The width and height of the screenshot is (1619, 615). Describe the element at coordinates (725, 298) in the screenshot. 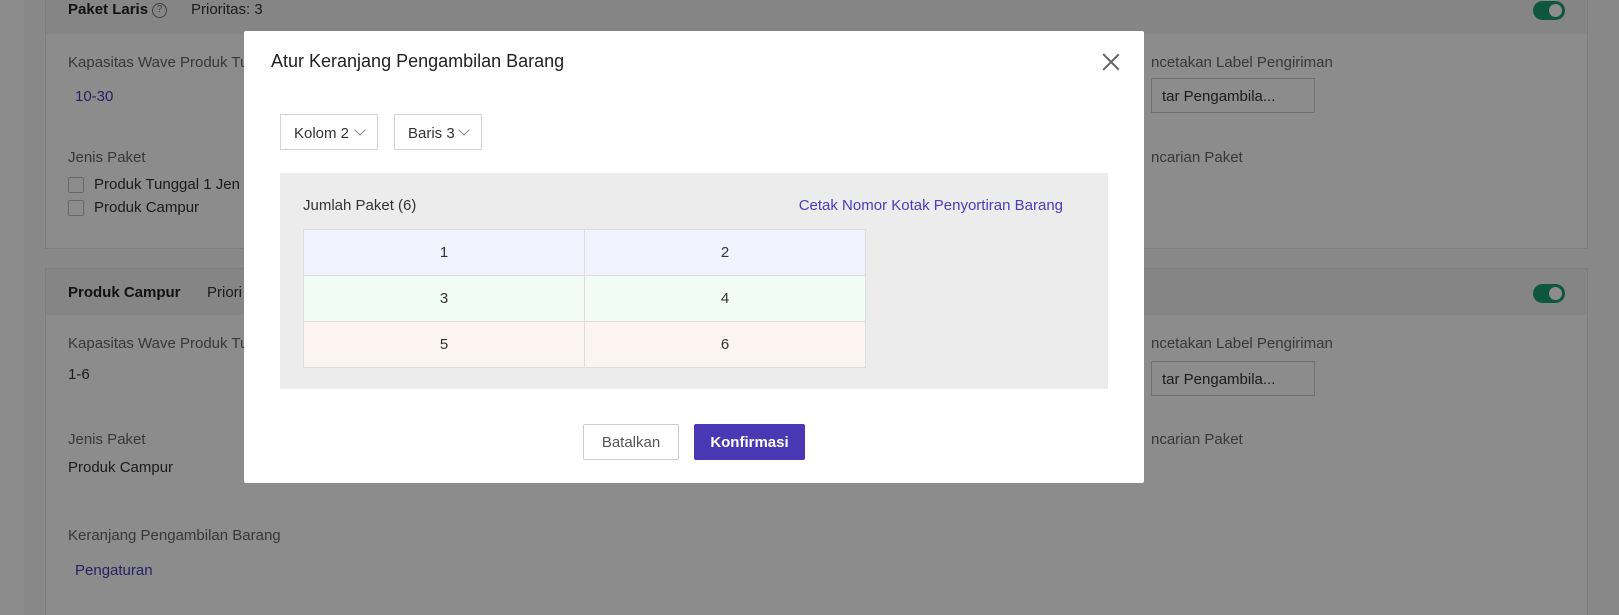

I see `grid-cell: 4` at that location.